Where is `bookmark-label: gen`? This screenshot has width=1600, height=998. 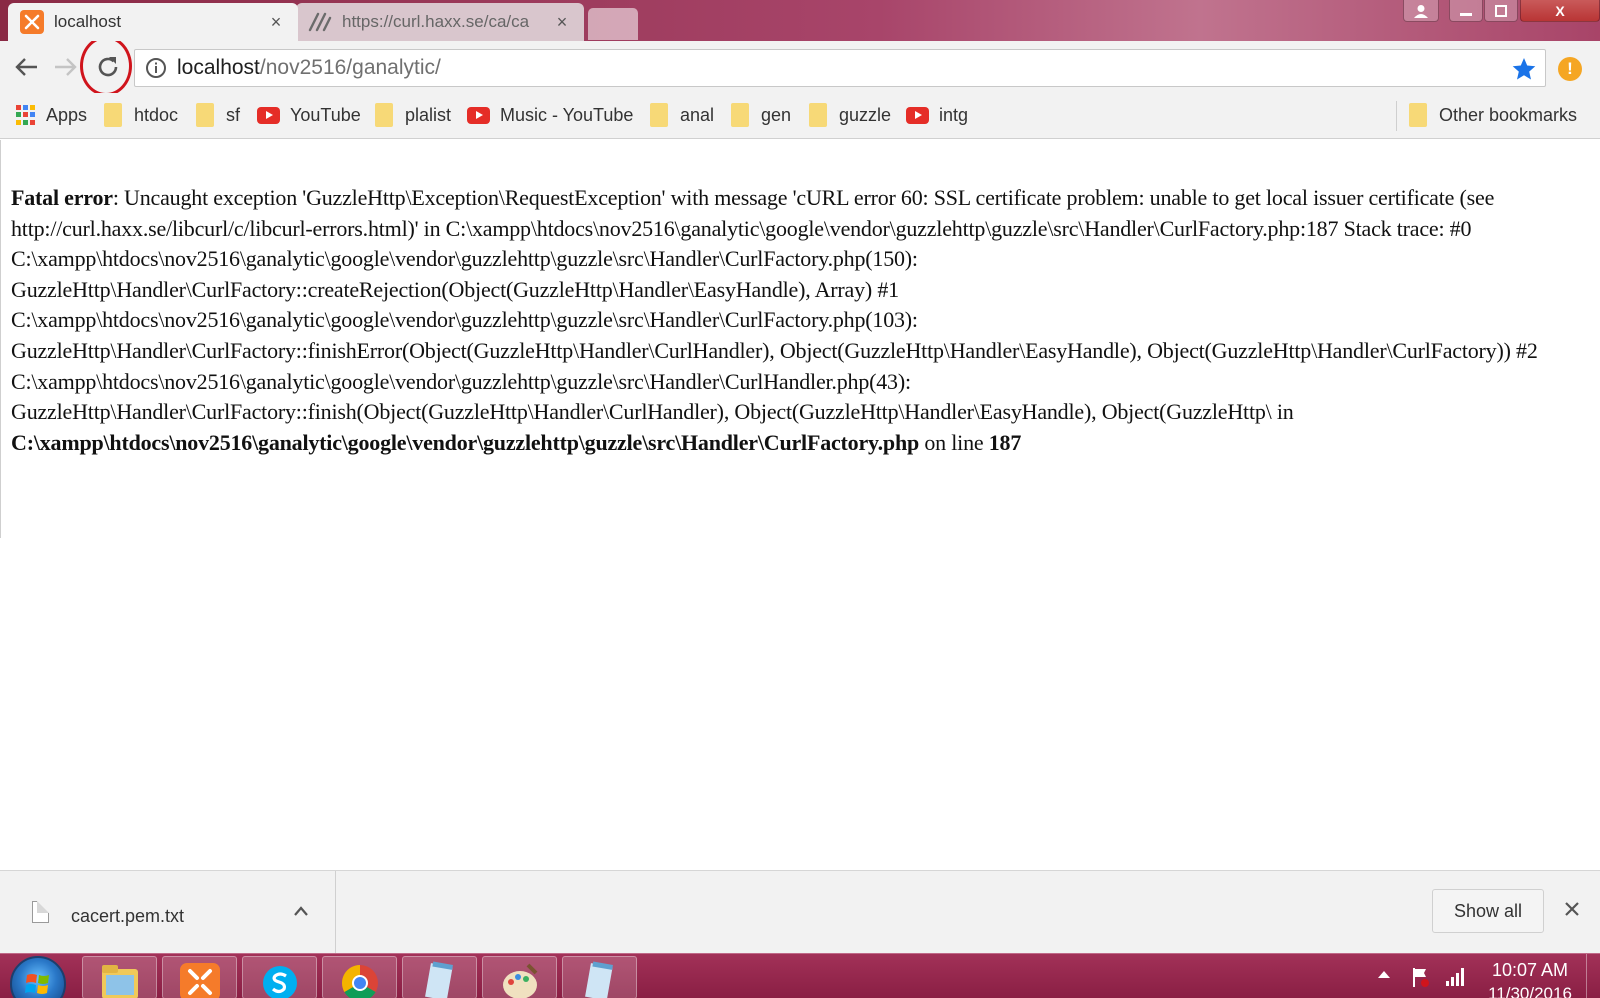
bookmark-label: gen is located at coordinates (776, 114).